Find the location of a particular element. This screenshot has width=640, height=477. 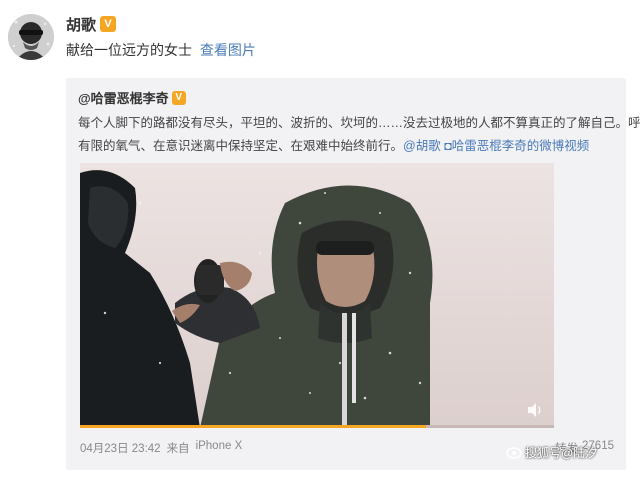

watermark-text: 搜狐号@陆汐 is located at coordinates (561, 453).